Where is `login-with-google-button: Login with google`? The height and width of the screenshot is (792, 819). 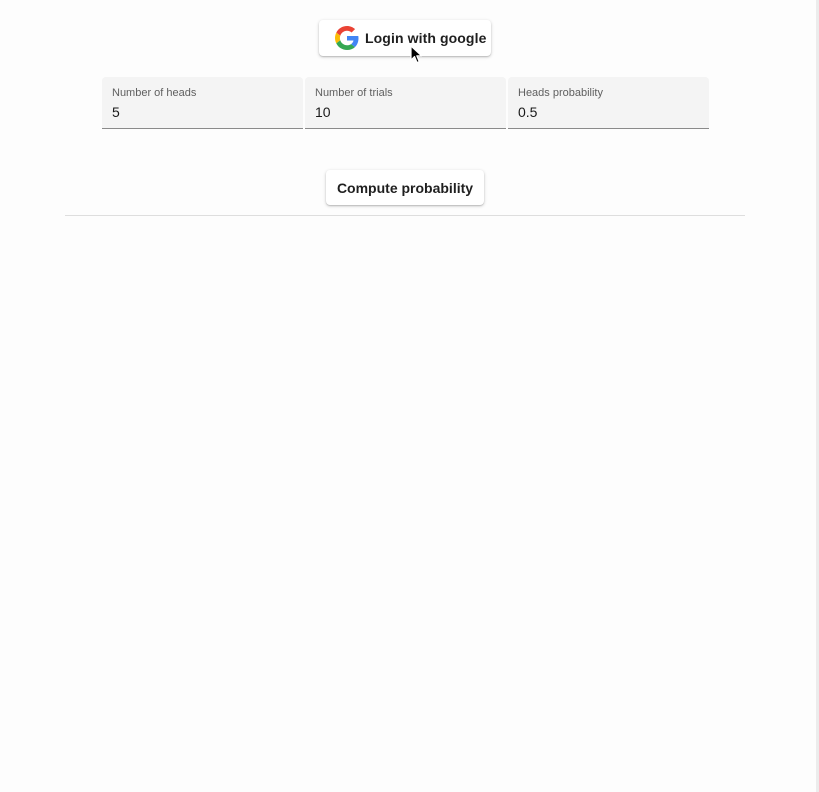
login-with-google-button: Login with google is located at coordinates (405, 38).